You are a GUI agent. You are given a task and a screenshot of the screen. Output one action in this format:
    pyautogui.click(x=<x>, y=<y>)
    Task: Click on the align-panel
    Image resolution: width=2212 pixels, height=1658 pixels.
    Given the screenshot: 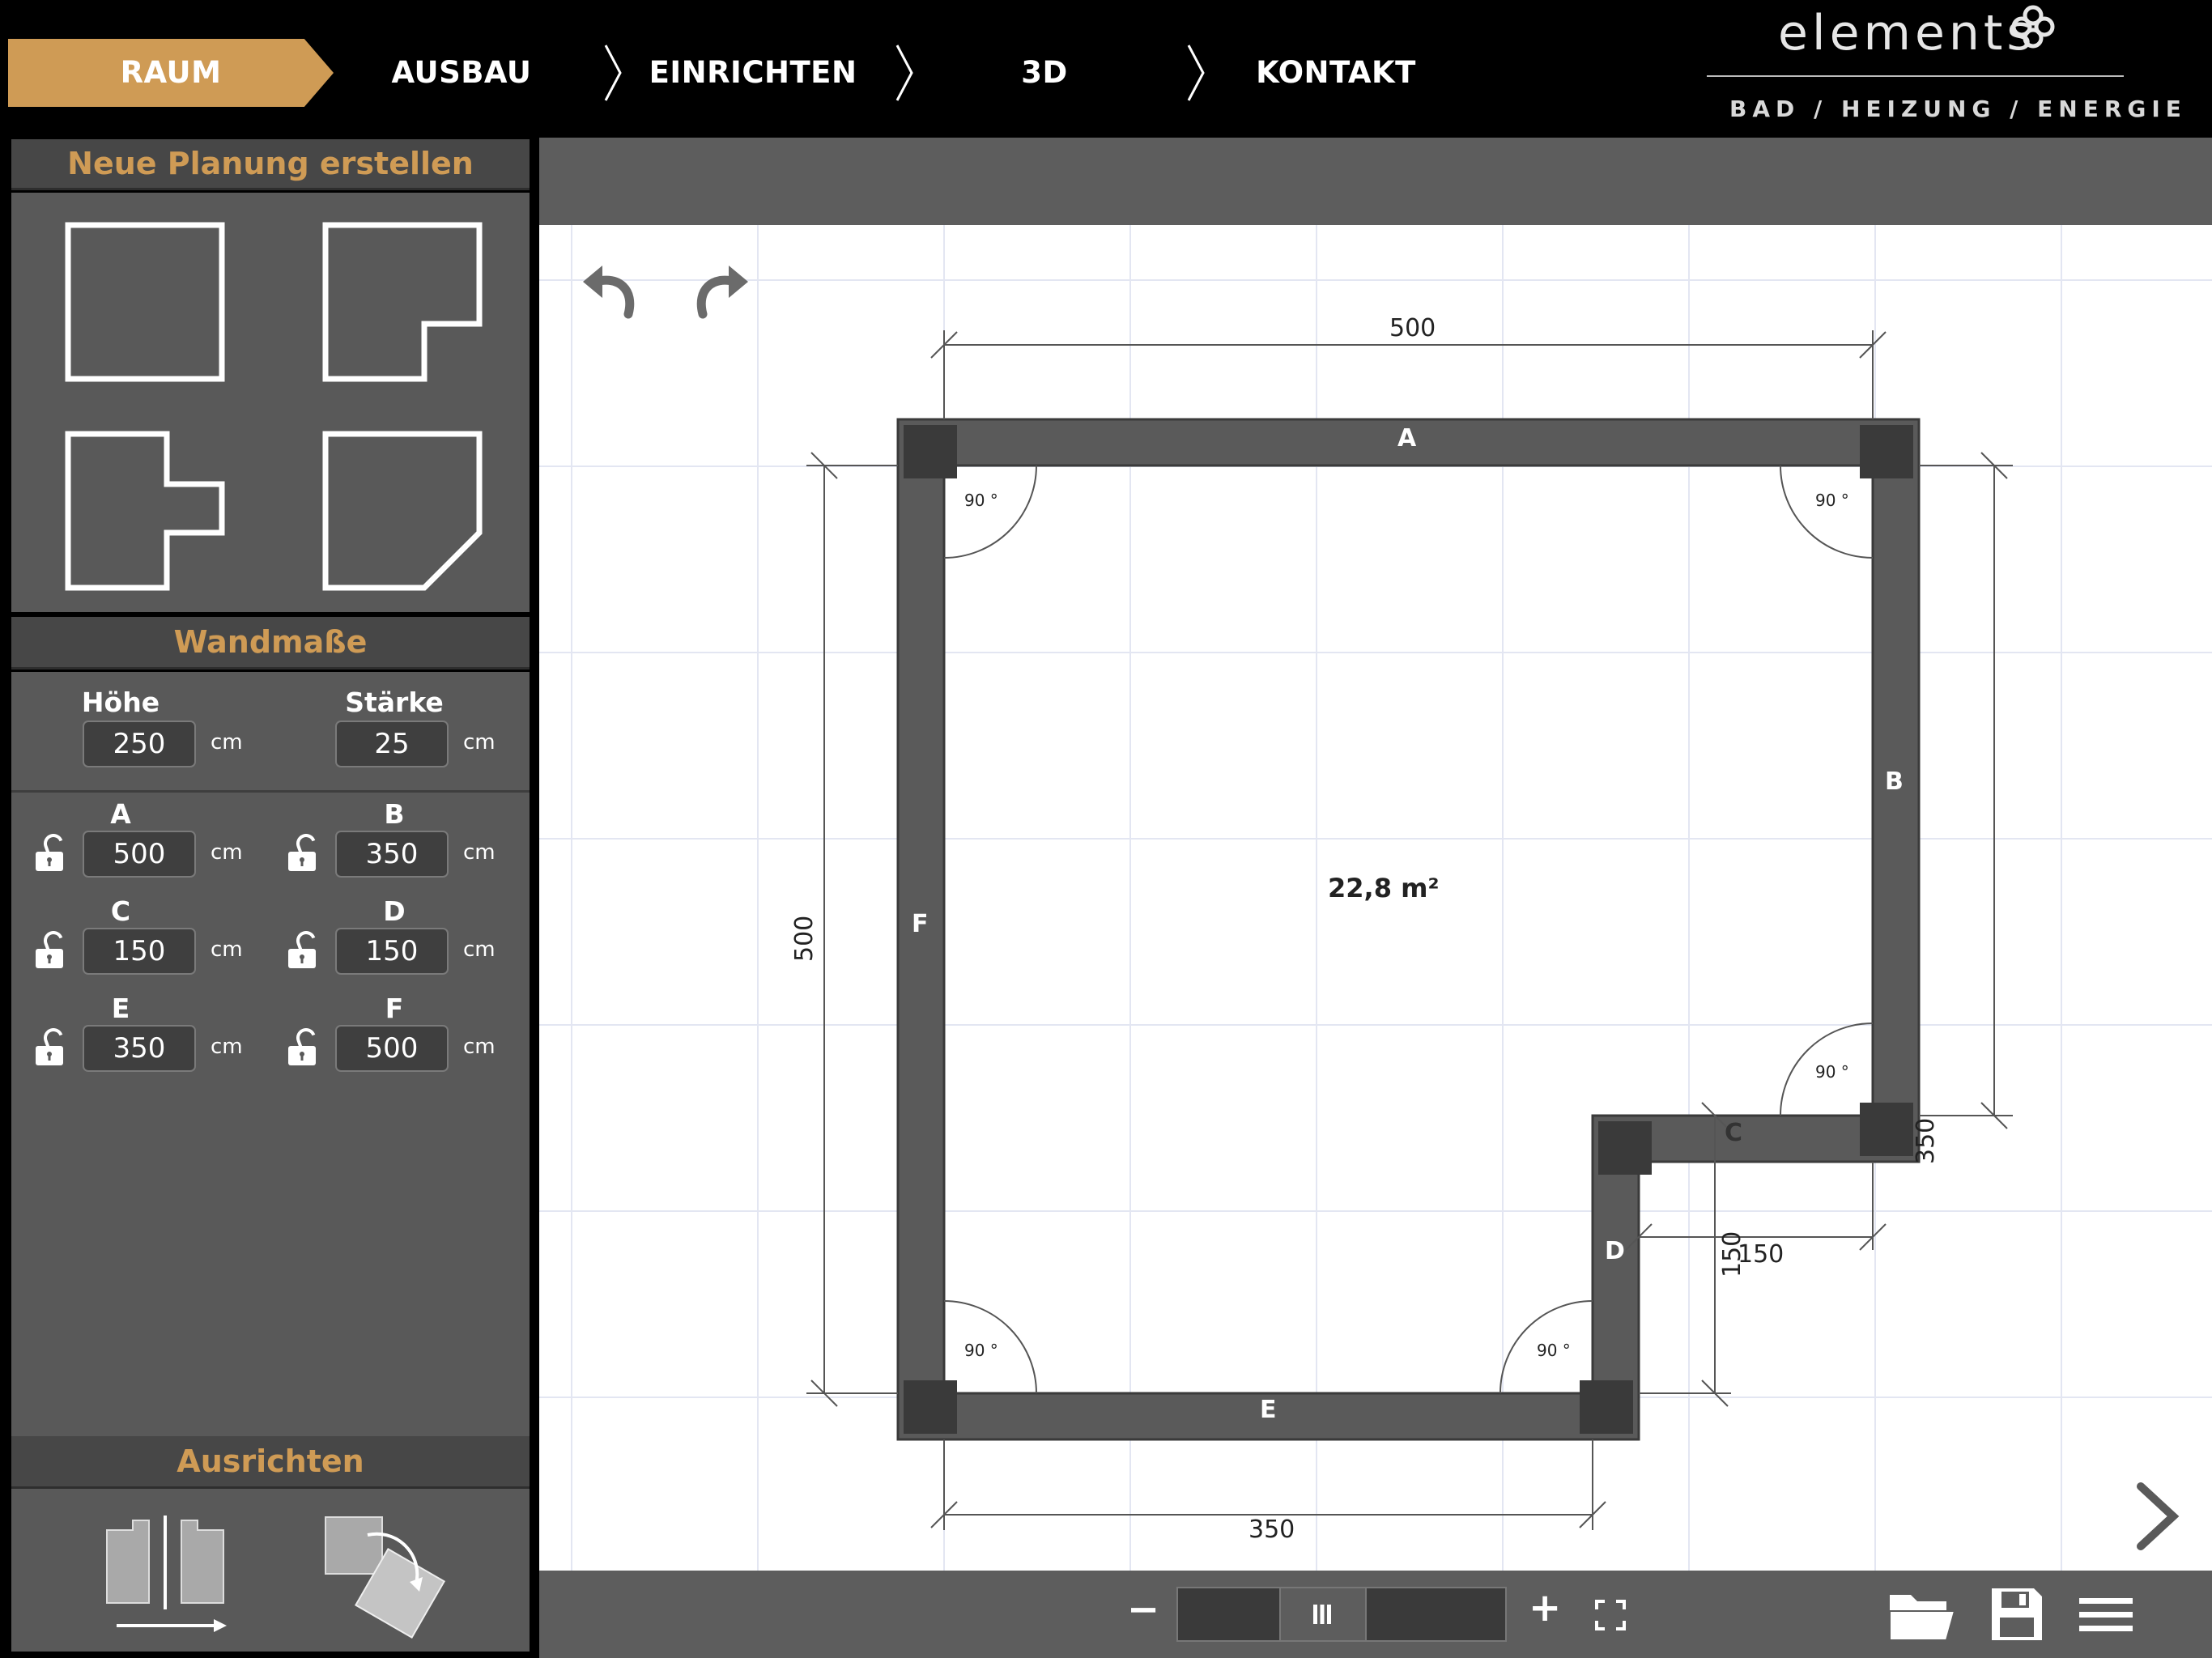 What is the action you would take?
    pyautogui.click(x=270, y=1571)
    